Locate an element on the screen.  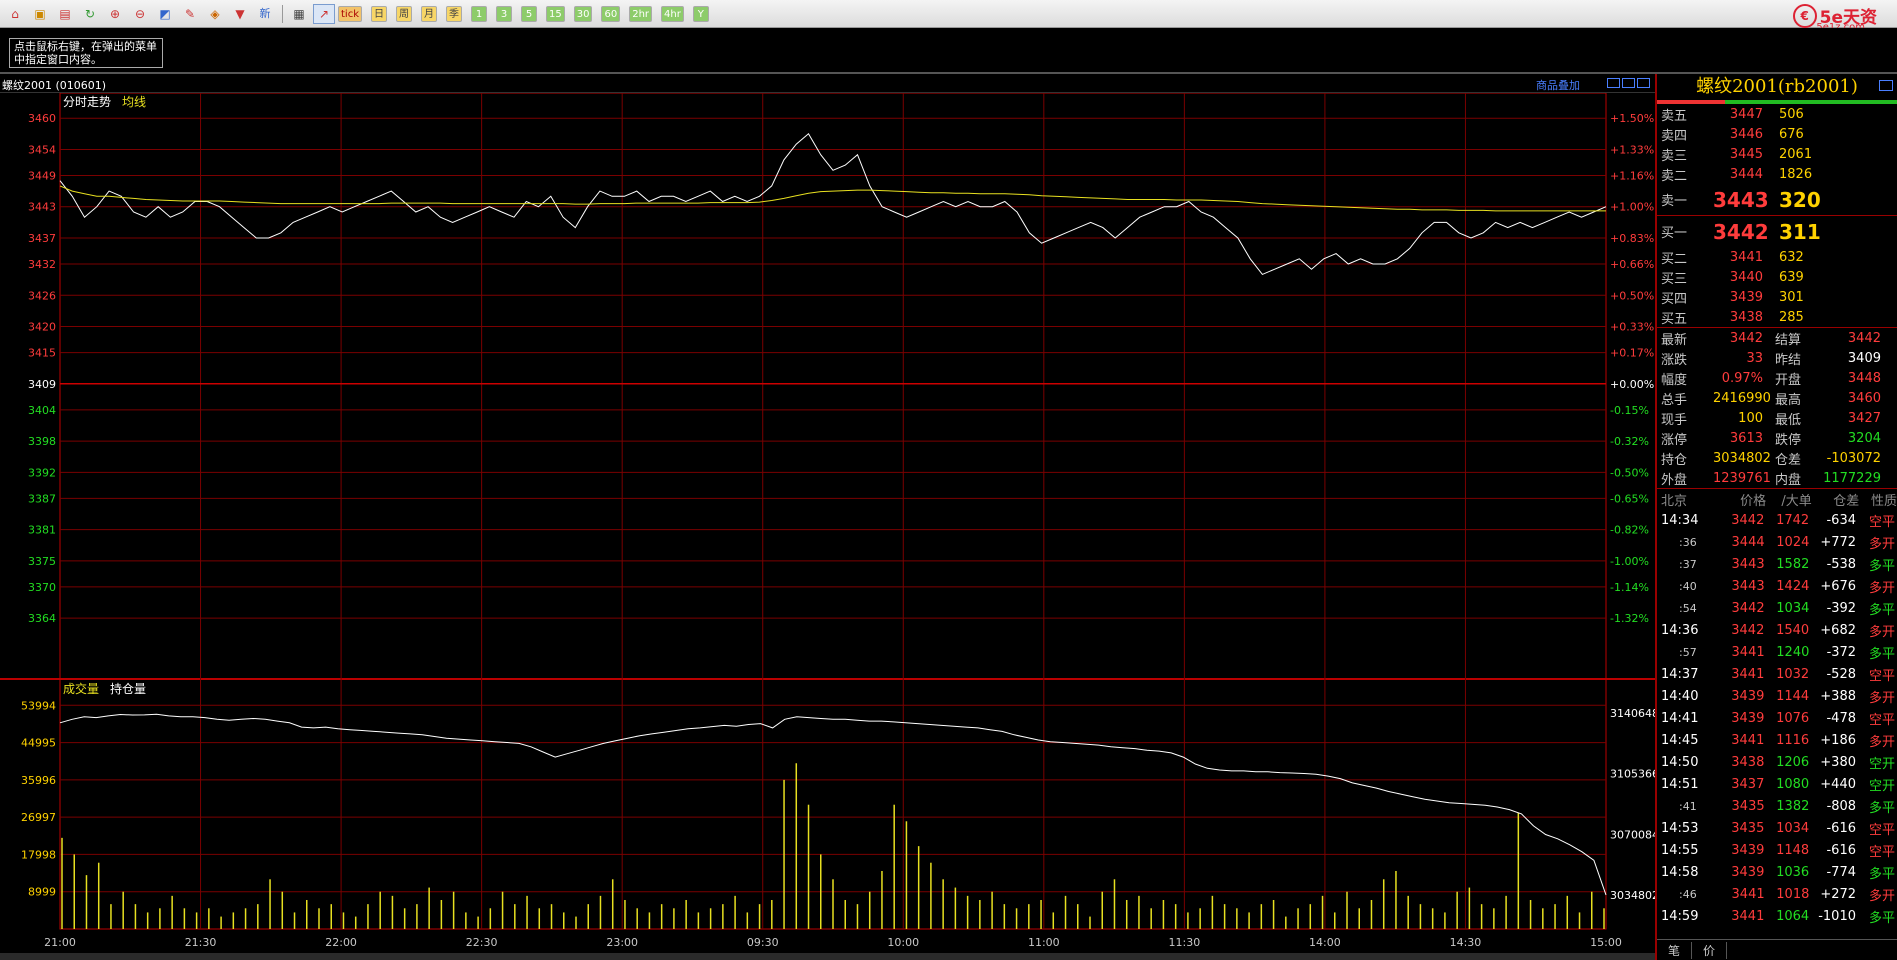
ruler-icon: ◈ is located at coordinates (215, 14).